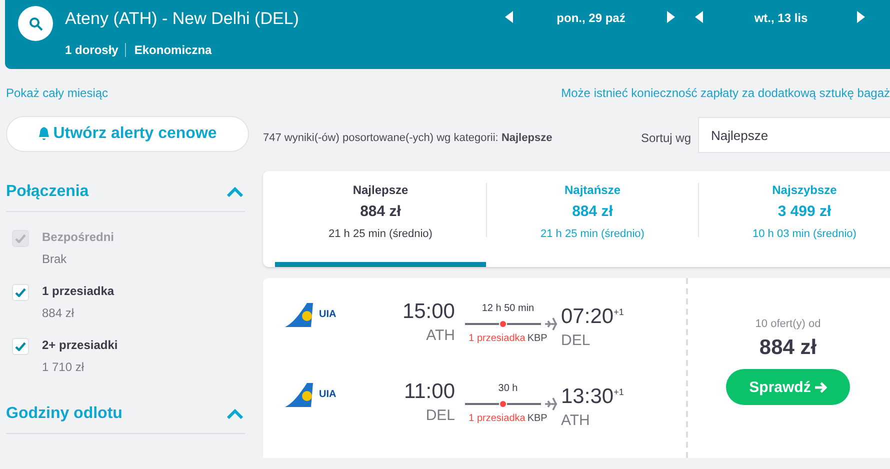  I want to click on sort-select: Najlepsze, so click(794, 135).